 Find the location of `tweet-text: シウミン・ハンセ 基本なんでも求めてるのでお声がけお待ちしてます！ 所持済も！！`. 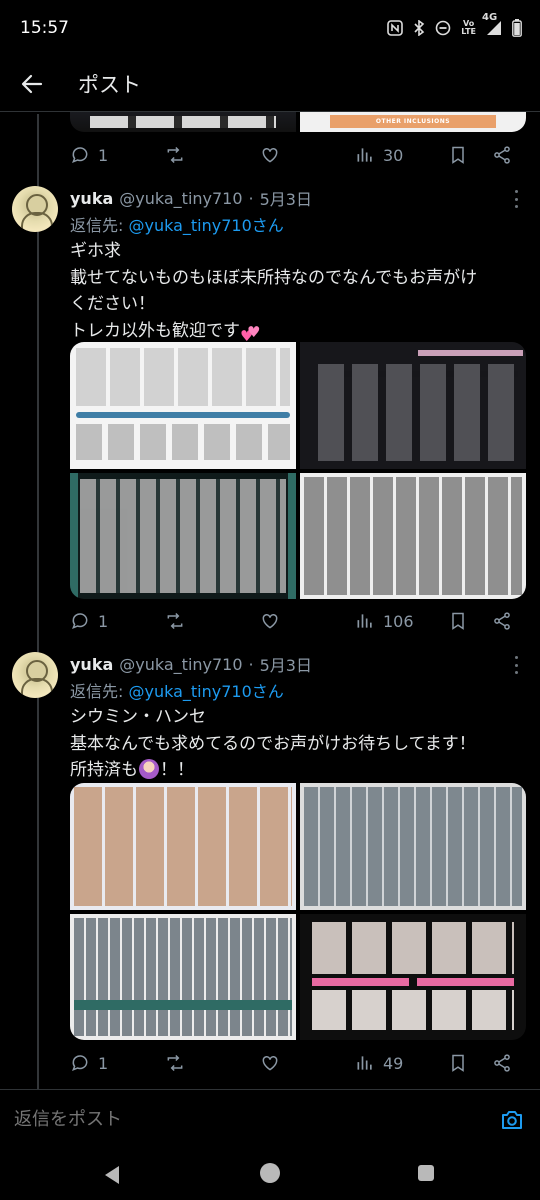

tweet-text: シウミン・ハンセ 基本なんでも求めてるのでお声がけお待ちしてます！ 所持済も！！ is located at coordinates (298, 744).